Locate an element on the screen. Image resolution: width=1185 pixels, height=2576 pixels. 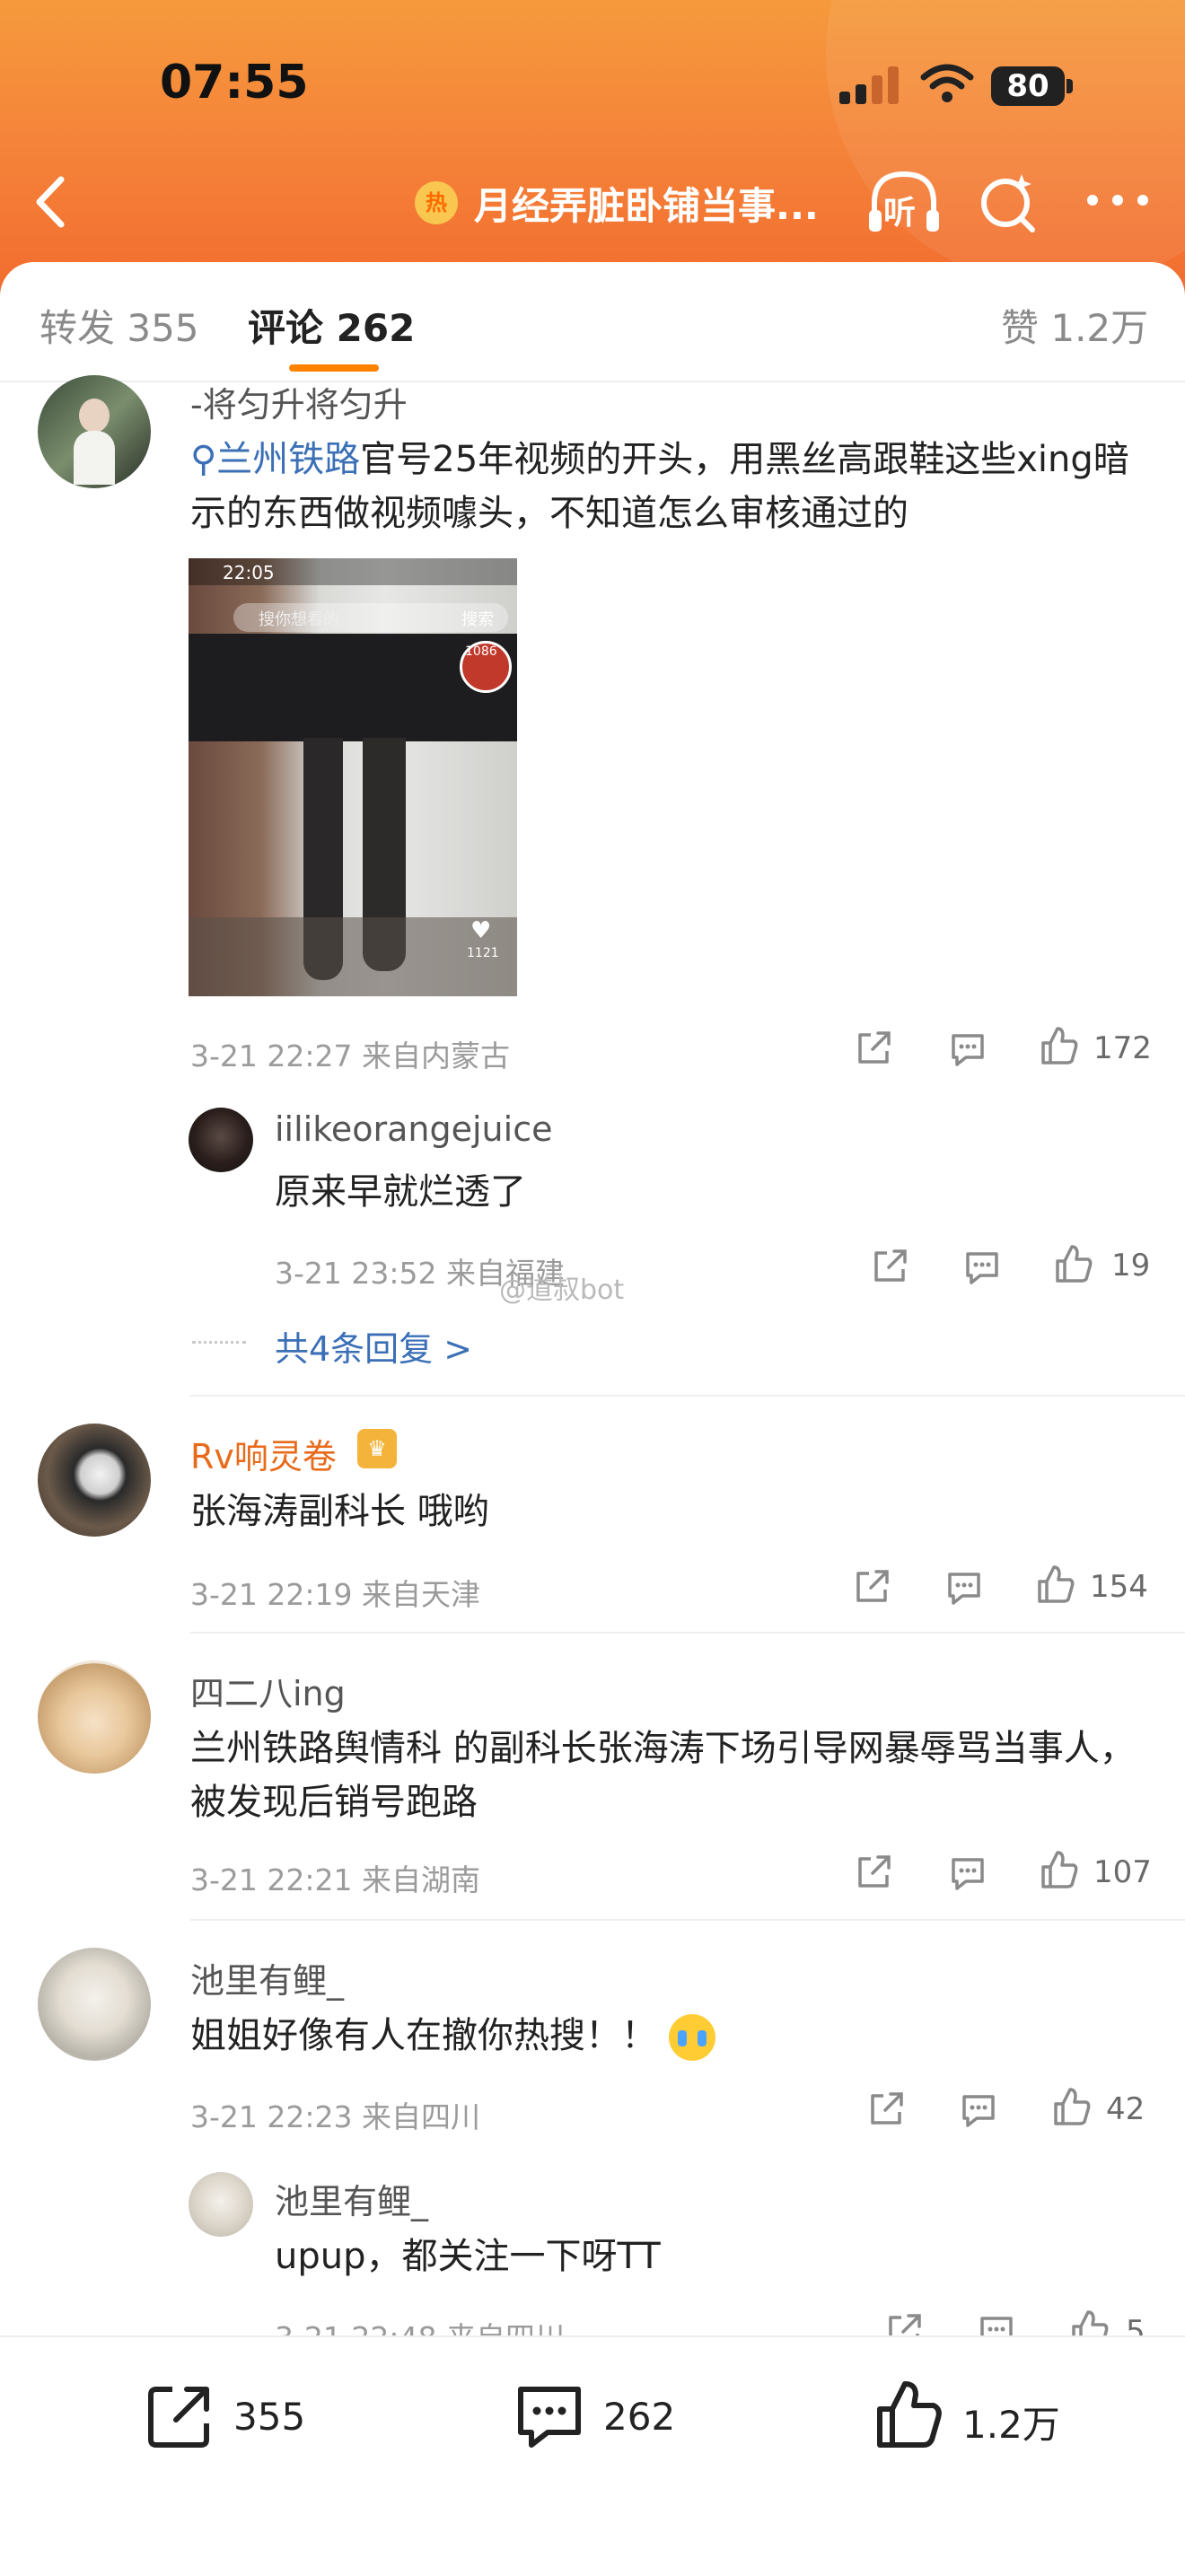
comment-button: 262 is located at coordinates (630, 2417).